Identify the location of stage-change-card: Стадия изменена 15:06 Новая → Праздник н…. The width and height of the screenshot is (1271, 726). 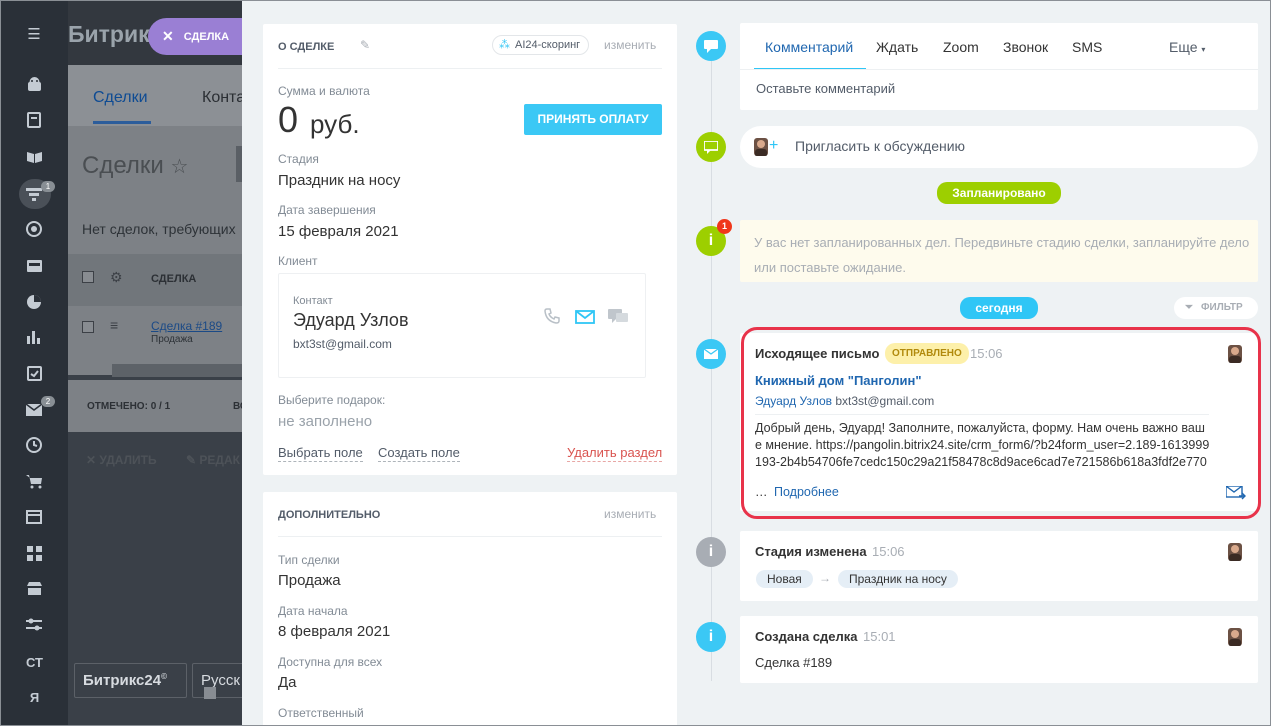
(999, 566).